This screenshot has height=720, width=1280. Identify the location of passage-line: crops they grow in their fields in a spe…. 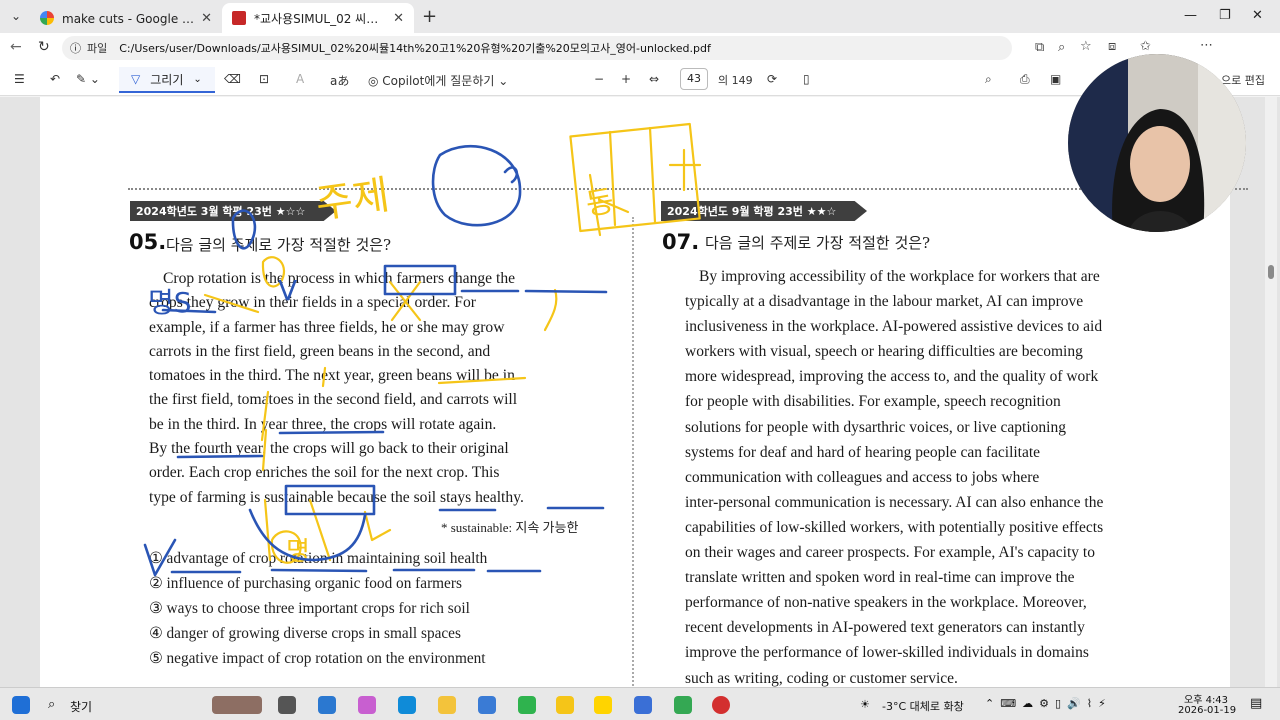
(312, 303).